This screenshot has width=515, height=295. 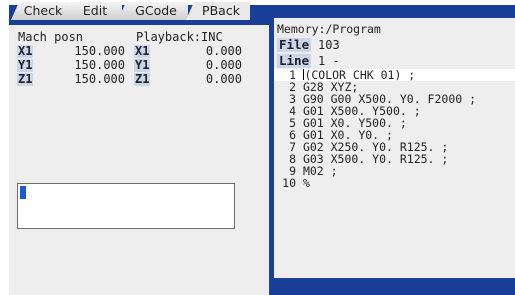 What do you see at coordinates (25, 79) in the screenshot?
I see `axis-label-z1: Z1` at bounding box center [25, 79].